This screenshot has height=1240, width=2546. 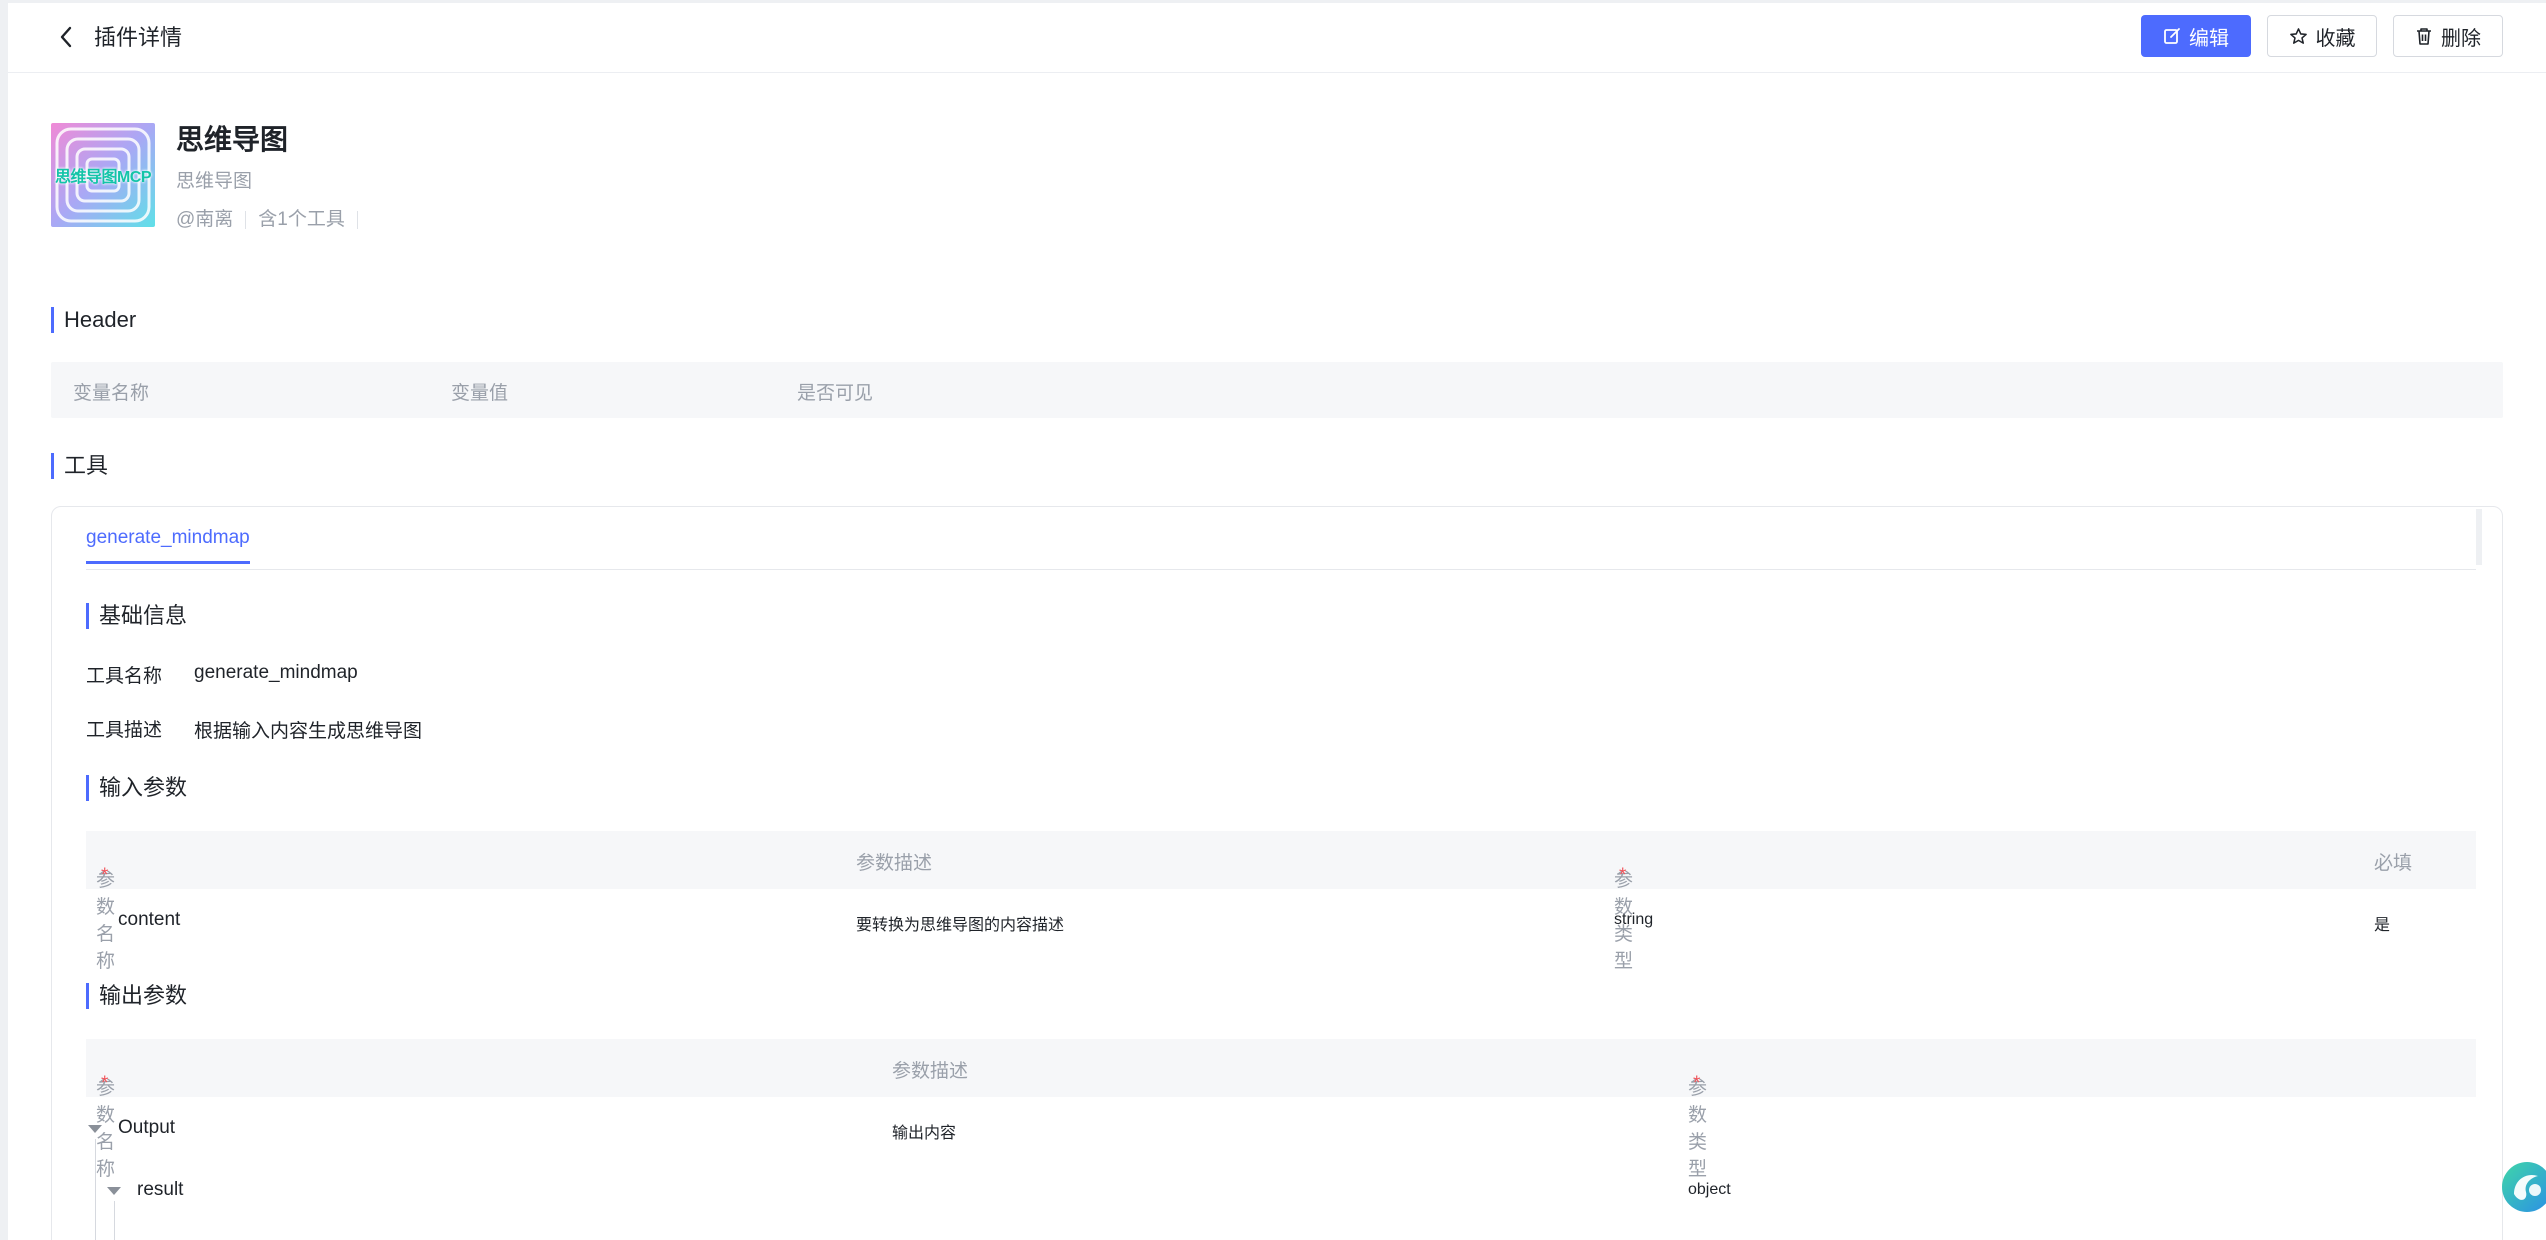 What do you see at coordinates (2335, 38) in the screenshot?
I see `favorite-button-label: 收藏` at bounding box center [2335, 38].